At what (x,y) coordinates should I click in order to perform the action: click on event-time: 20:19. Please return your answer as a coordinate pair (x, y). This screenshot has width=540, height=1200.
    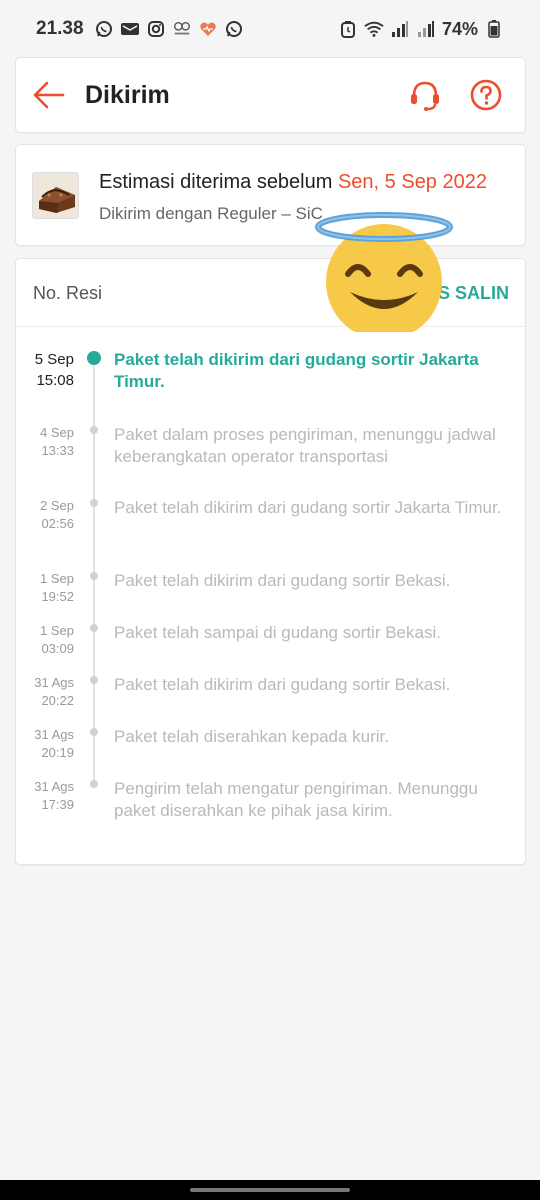
    Looking at the image, I should click on (57, 752).